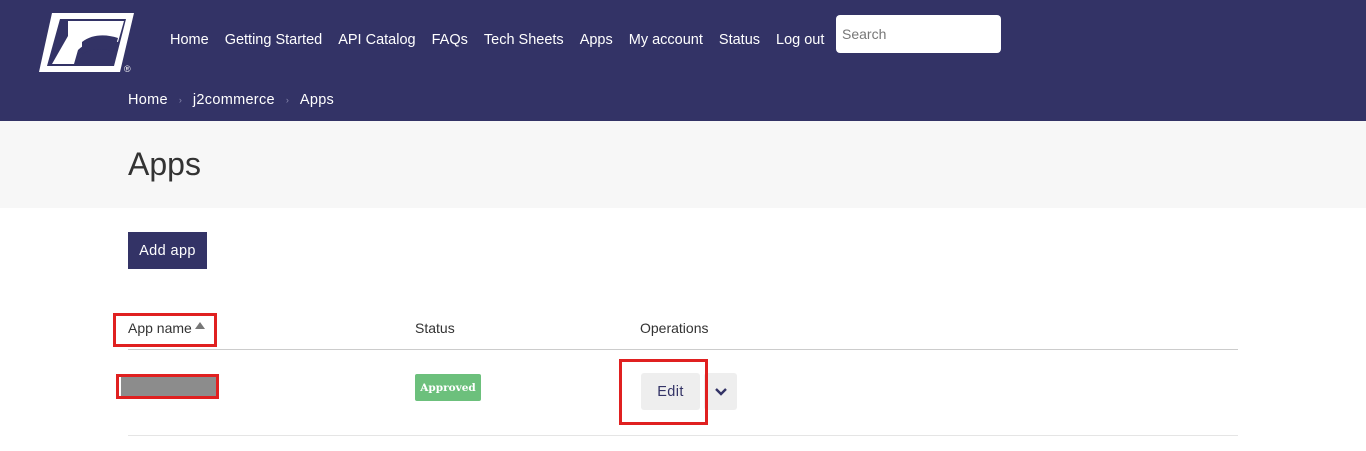 The image size is (1366, 451). Describe the element at coordinates (663, 392) in the screenshot. I see `highlight-box-edit` at that location.